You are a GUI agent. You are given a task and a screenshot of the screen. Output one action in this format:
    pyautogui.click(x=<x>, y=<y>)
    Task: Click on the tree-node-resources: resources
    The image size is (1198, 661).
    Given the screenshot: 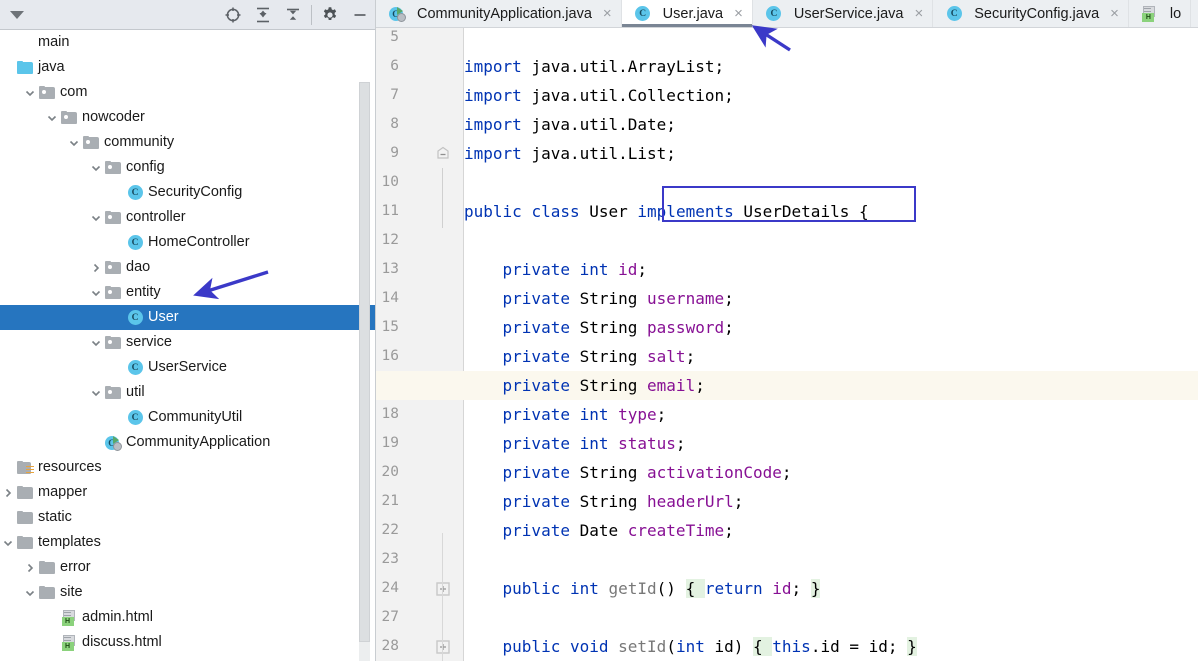 What is the action you would take?
    pyautogui.click(x=187, y=467)
    